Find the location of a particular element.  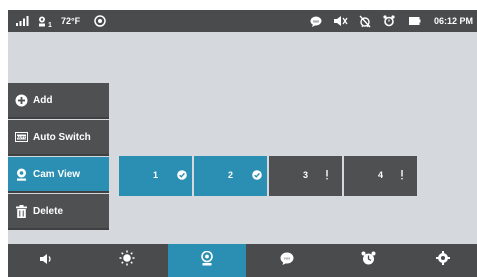

delete-button: Delete is located at coordinates (58, 212).